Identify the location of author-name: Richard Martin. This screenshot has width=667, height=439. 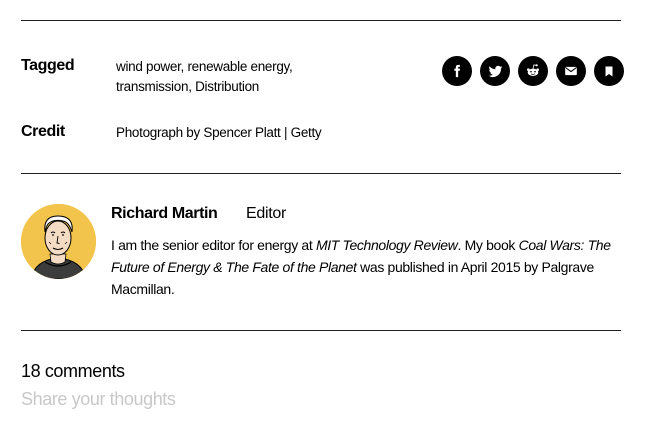
(164, 214).